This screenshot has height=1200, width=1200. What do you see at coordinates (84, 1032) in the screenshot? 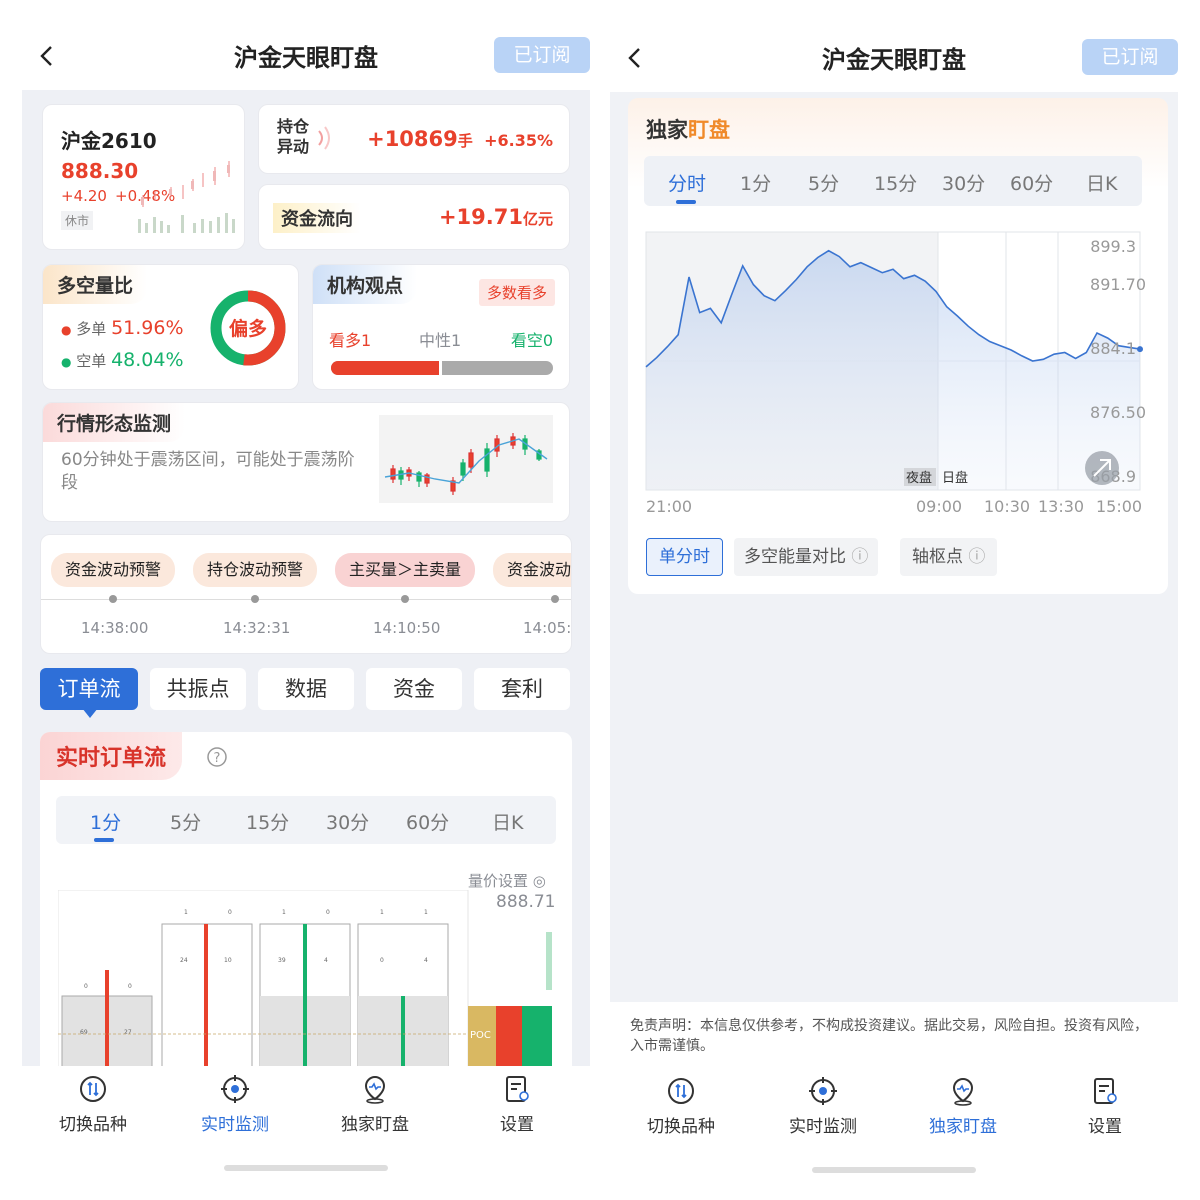
I see `svg-text: 69` at bounding box center [84, 1032].